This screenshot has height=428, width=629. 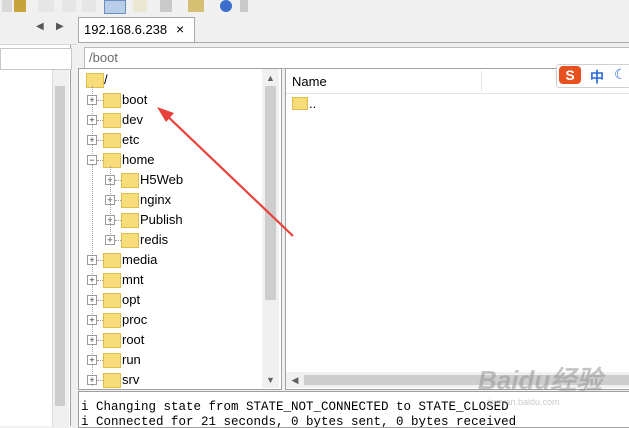 I want to click on tree-item-label: opt, so click(x=131, y=299).